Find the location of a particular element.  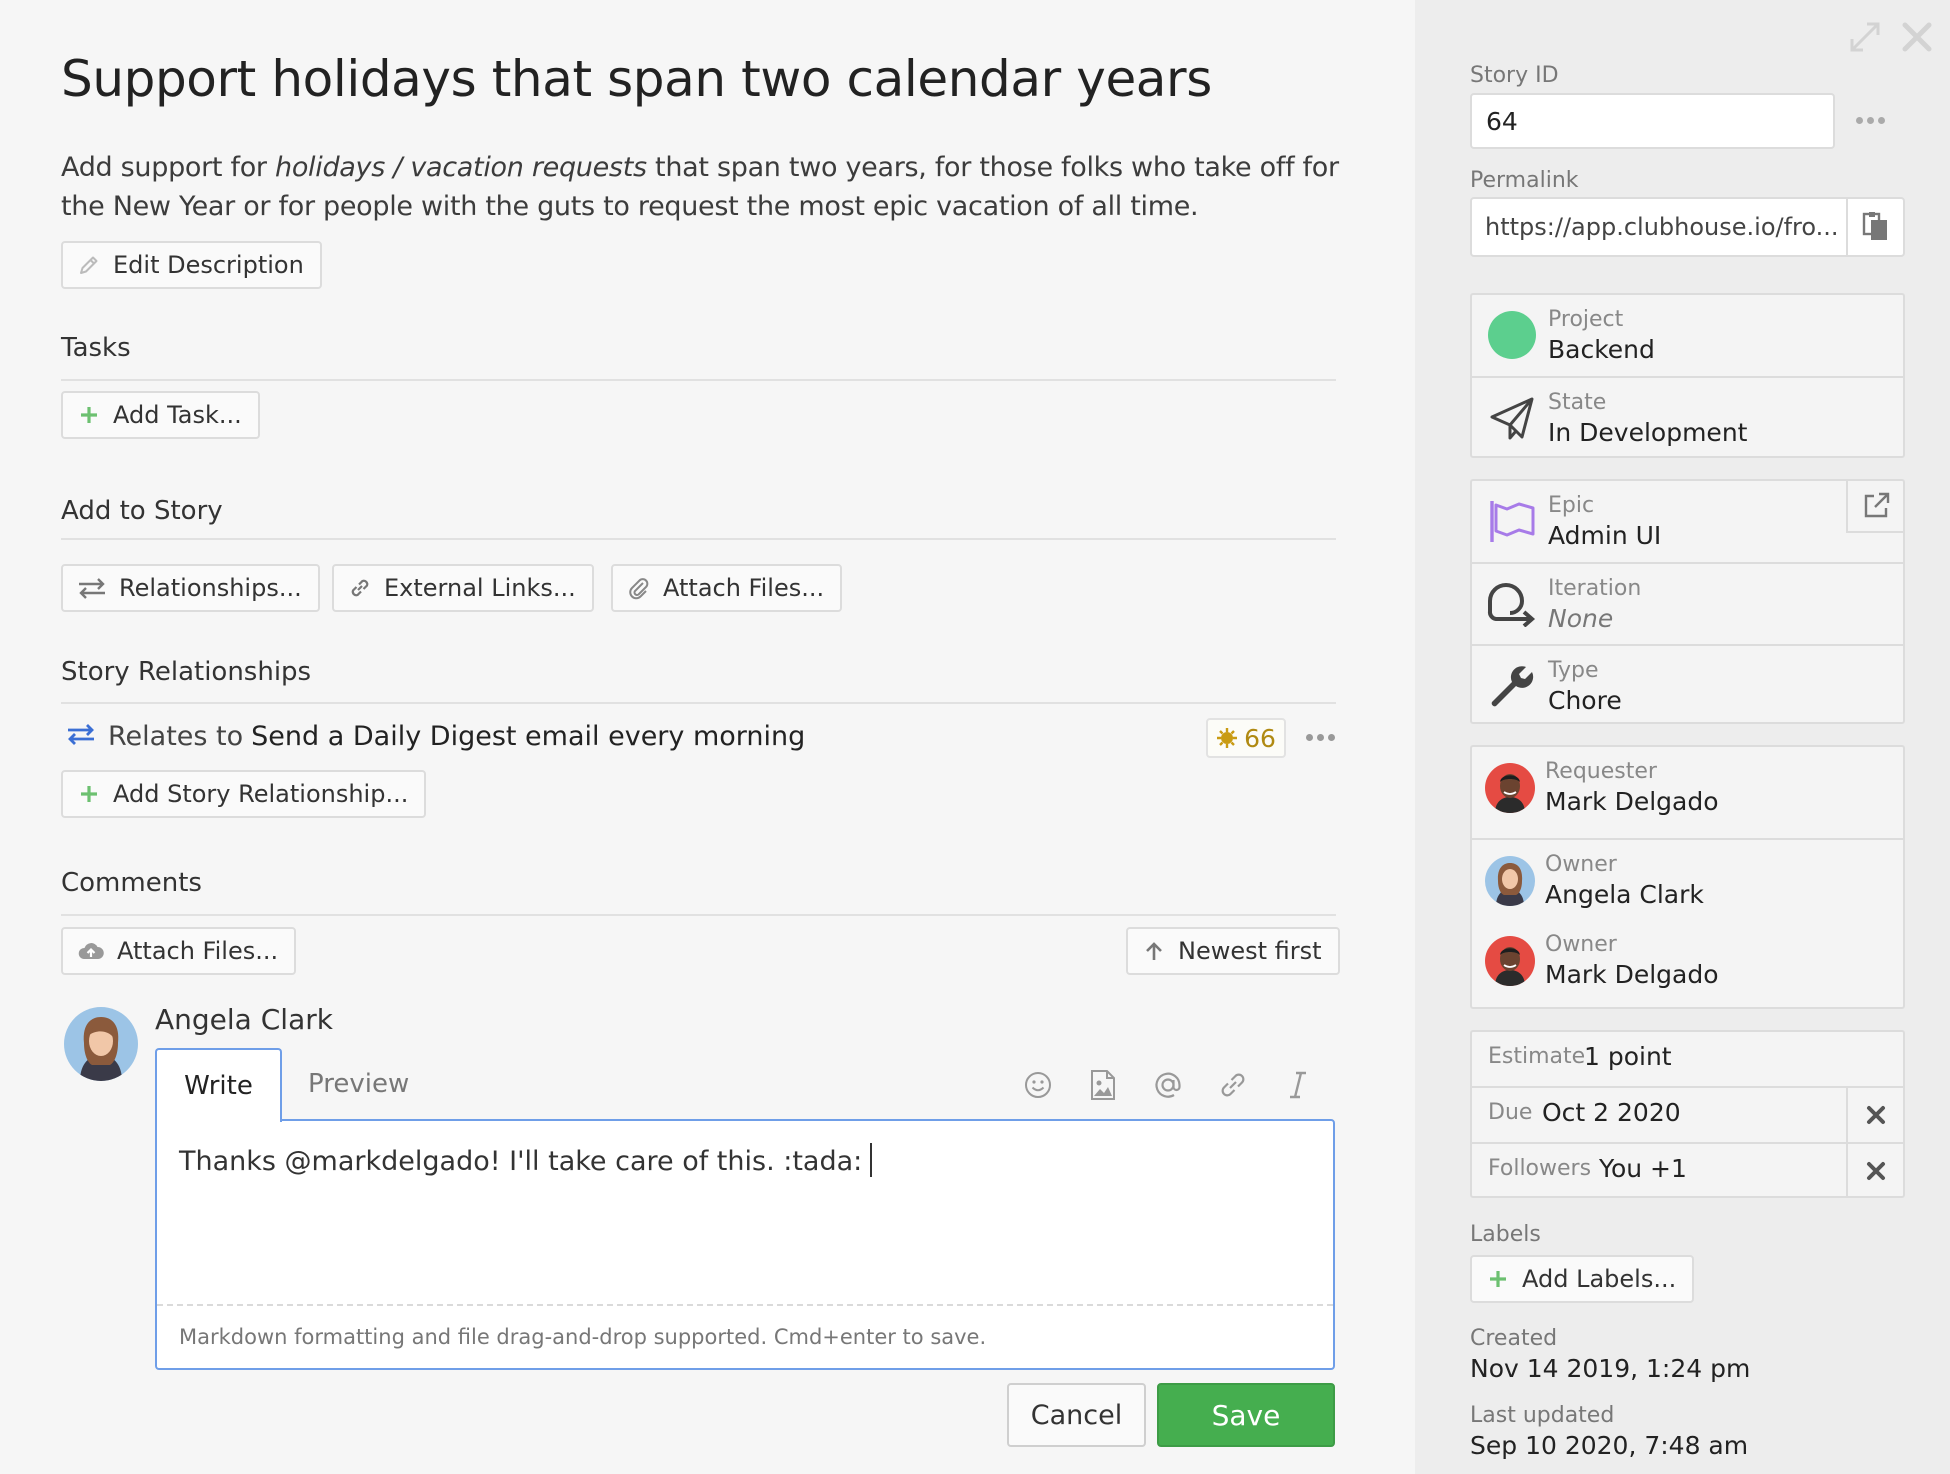

flag-icon is located at coordinates (1512, 521).